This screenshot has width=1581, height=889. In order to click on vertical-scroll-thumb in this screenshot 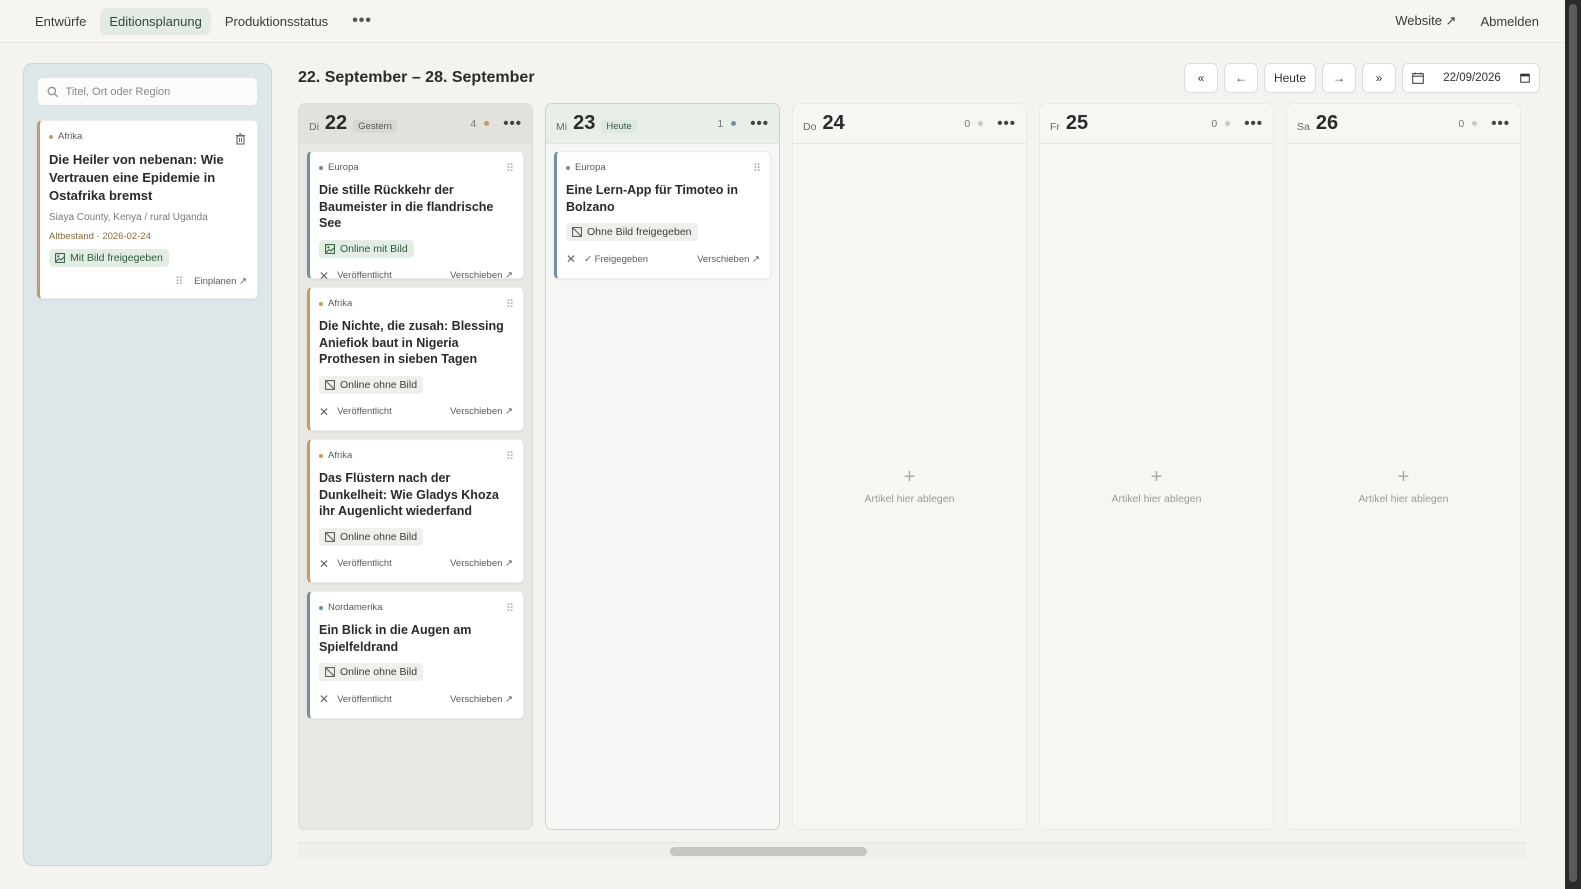, I will do `click(1573, 443)`.